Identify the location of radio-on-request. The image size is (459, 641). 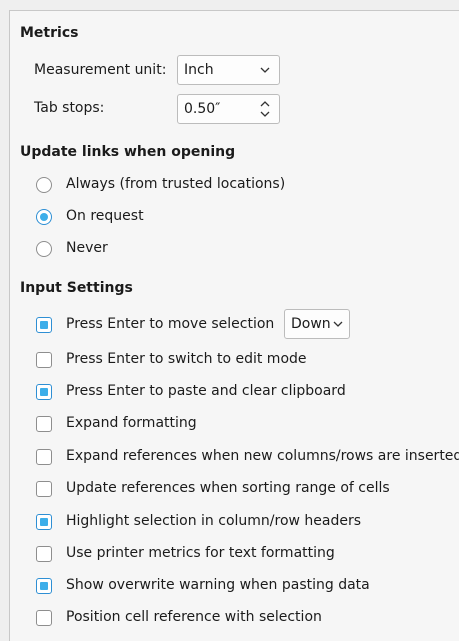
(44, 217).